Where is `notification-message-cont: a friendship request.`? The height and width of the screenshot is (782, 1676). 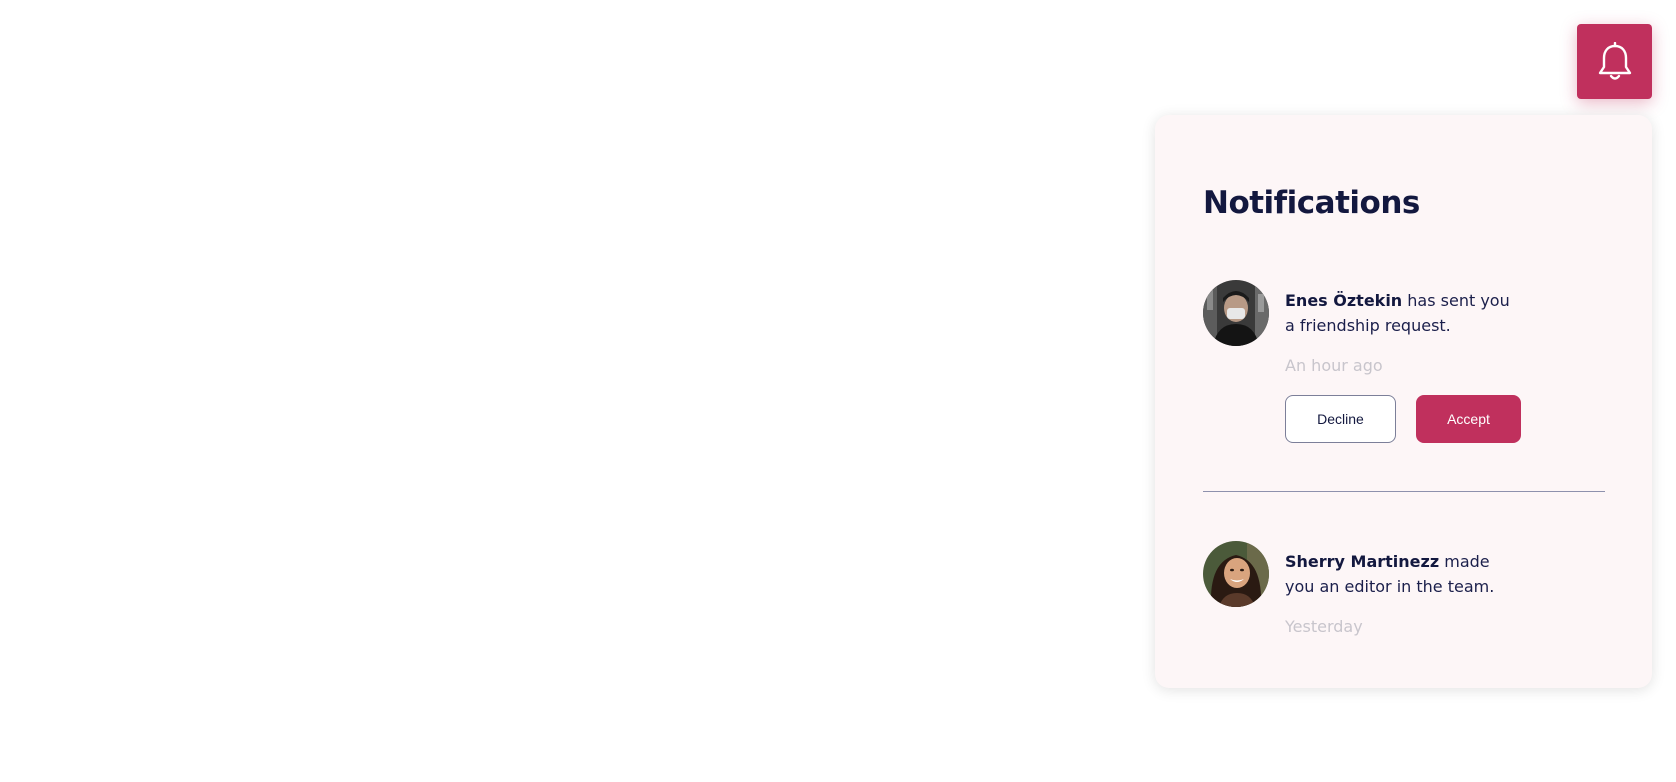 notification-message-cont: a friendship request. is located at coordinates (1368, 325).